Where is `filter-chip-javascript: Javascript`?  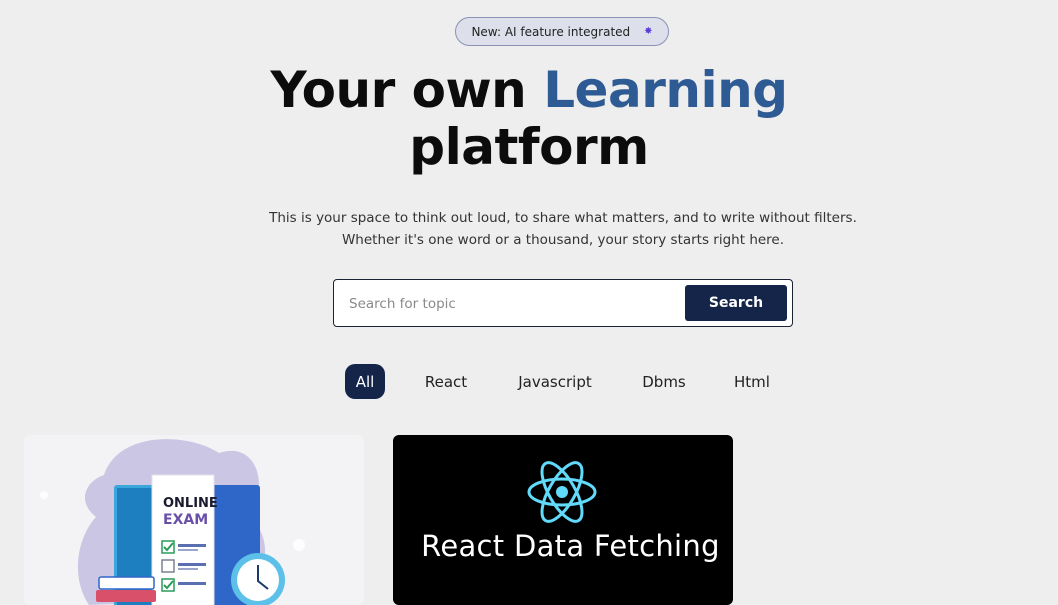
filter-chip-javascript: Javascript is located at coordinates (555, 381).